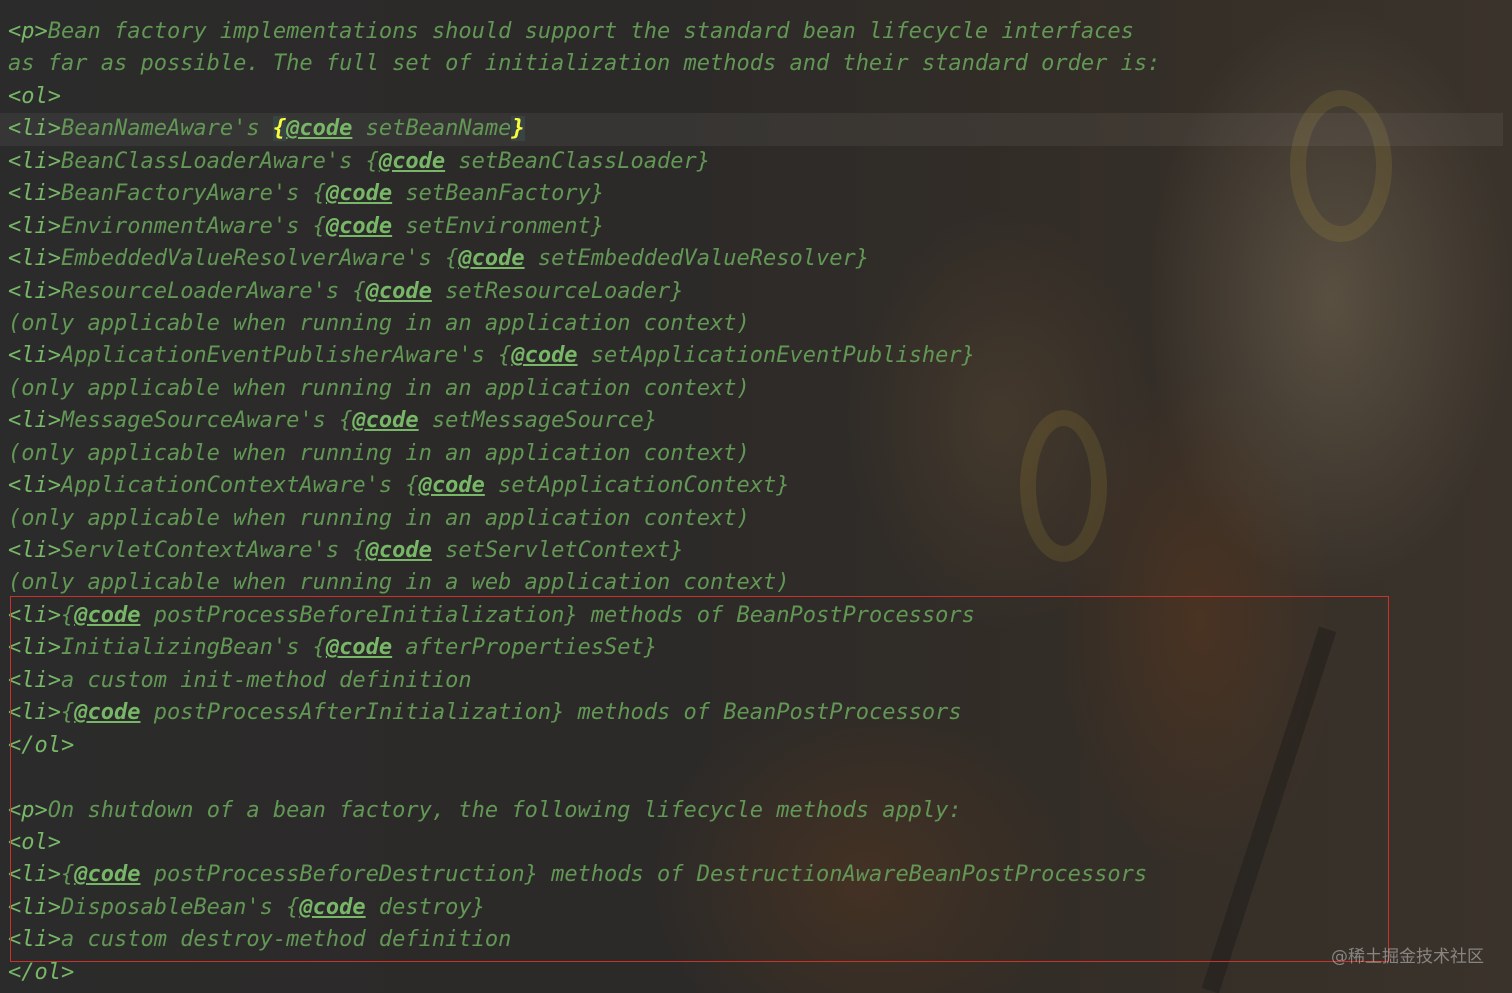 This screenshot has height=993, width=1512. What do you see at coordinates (755, 940) in the screenshot?
I see `code-line: <li>a custom destroy-method definition` at bounding box center [755, 940].